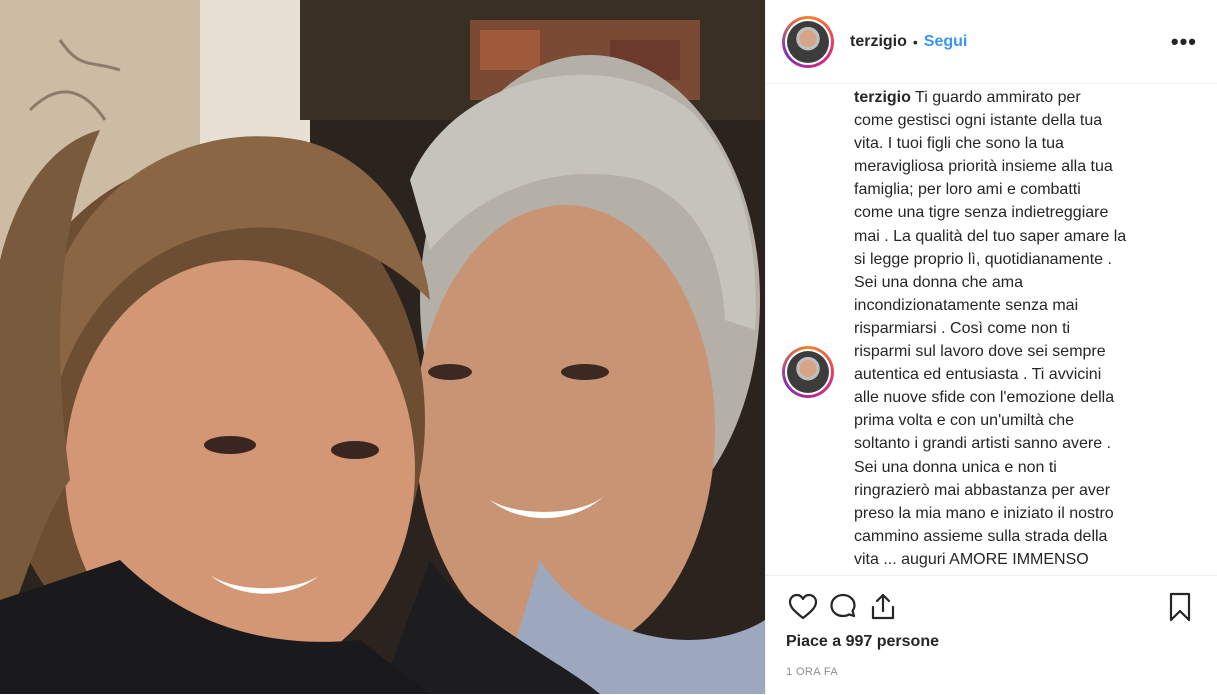 Image resolution: width=1217 pixels, height=695 pixels. Describe the element at coordinates (939, 282) in the screenshot. I see `caption-line: Sei una donna che ama` at that location.